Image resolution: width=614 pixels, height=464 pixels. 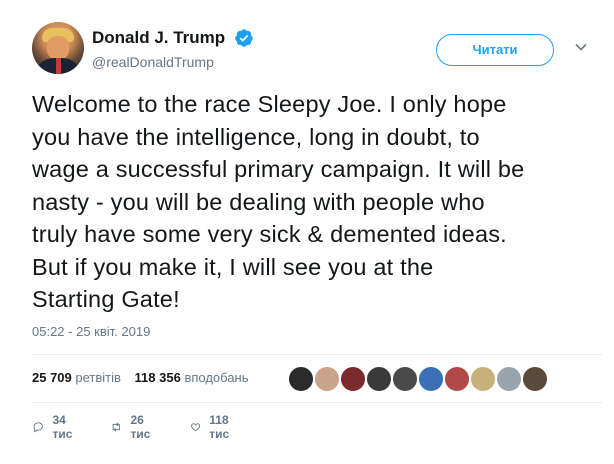 What do you see at coordinates (116, 427) in the screenshot?
I see `retweet-icon` at bounding box center [116, 427].